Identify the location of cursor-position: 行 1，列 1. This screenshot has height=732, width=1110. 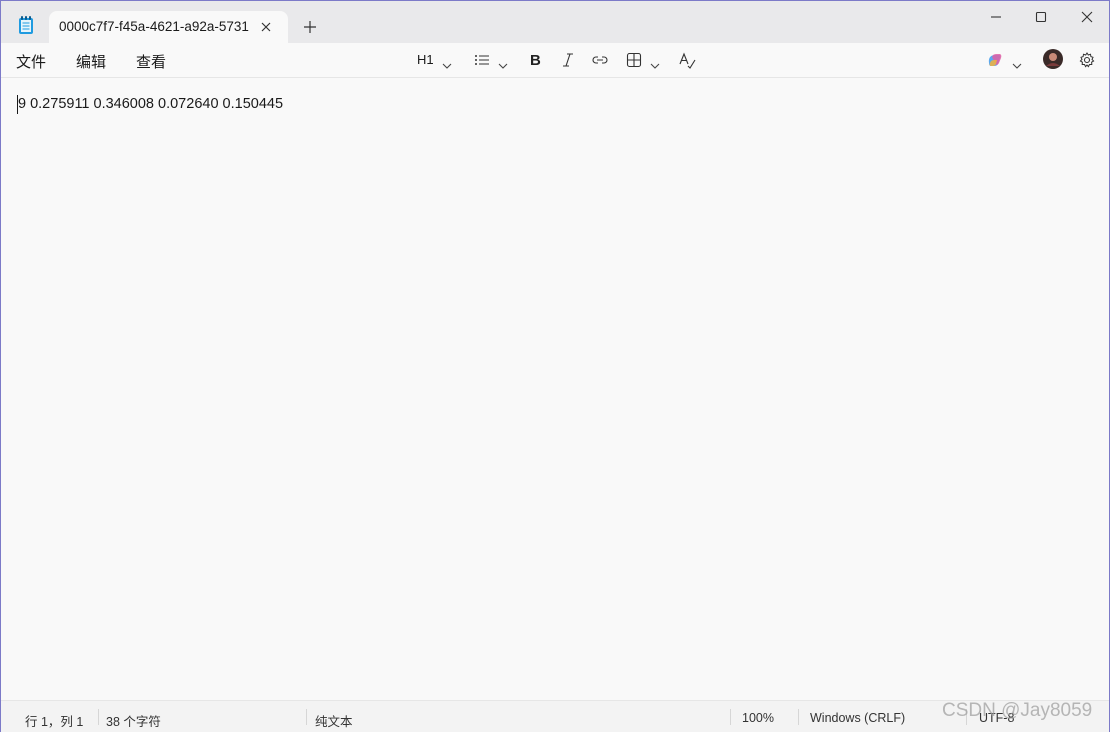
(54, 722).